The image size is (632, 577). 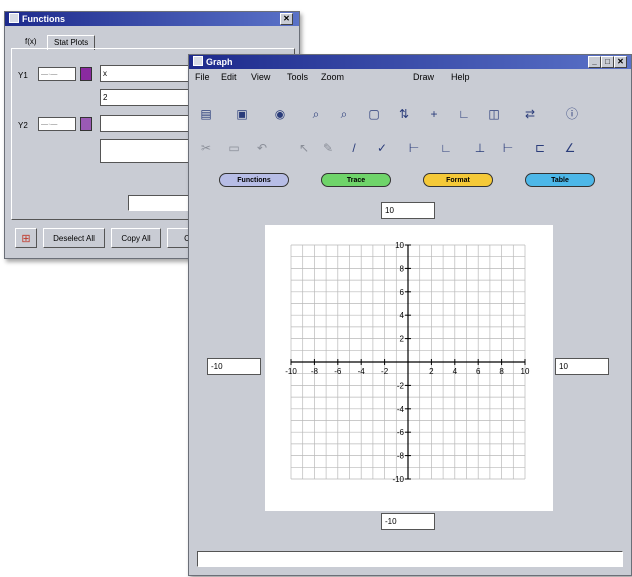 I want to click on y-tick-label: -4, so click(x=401, y=409).